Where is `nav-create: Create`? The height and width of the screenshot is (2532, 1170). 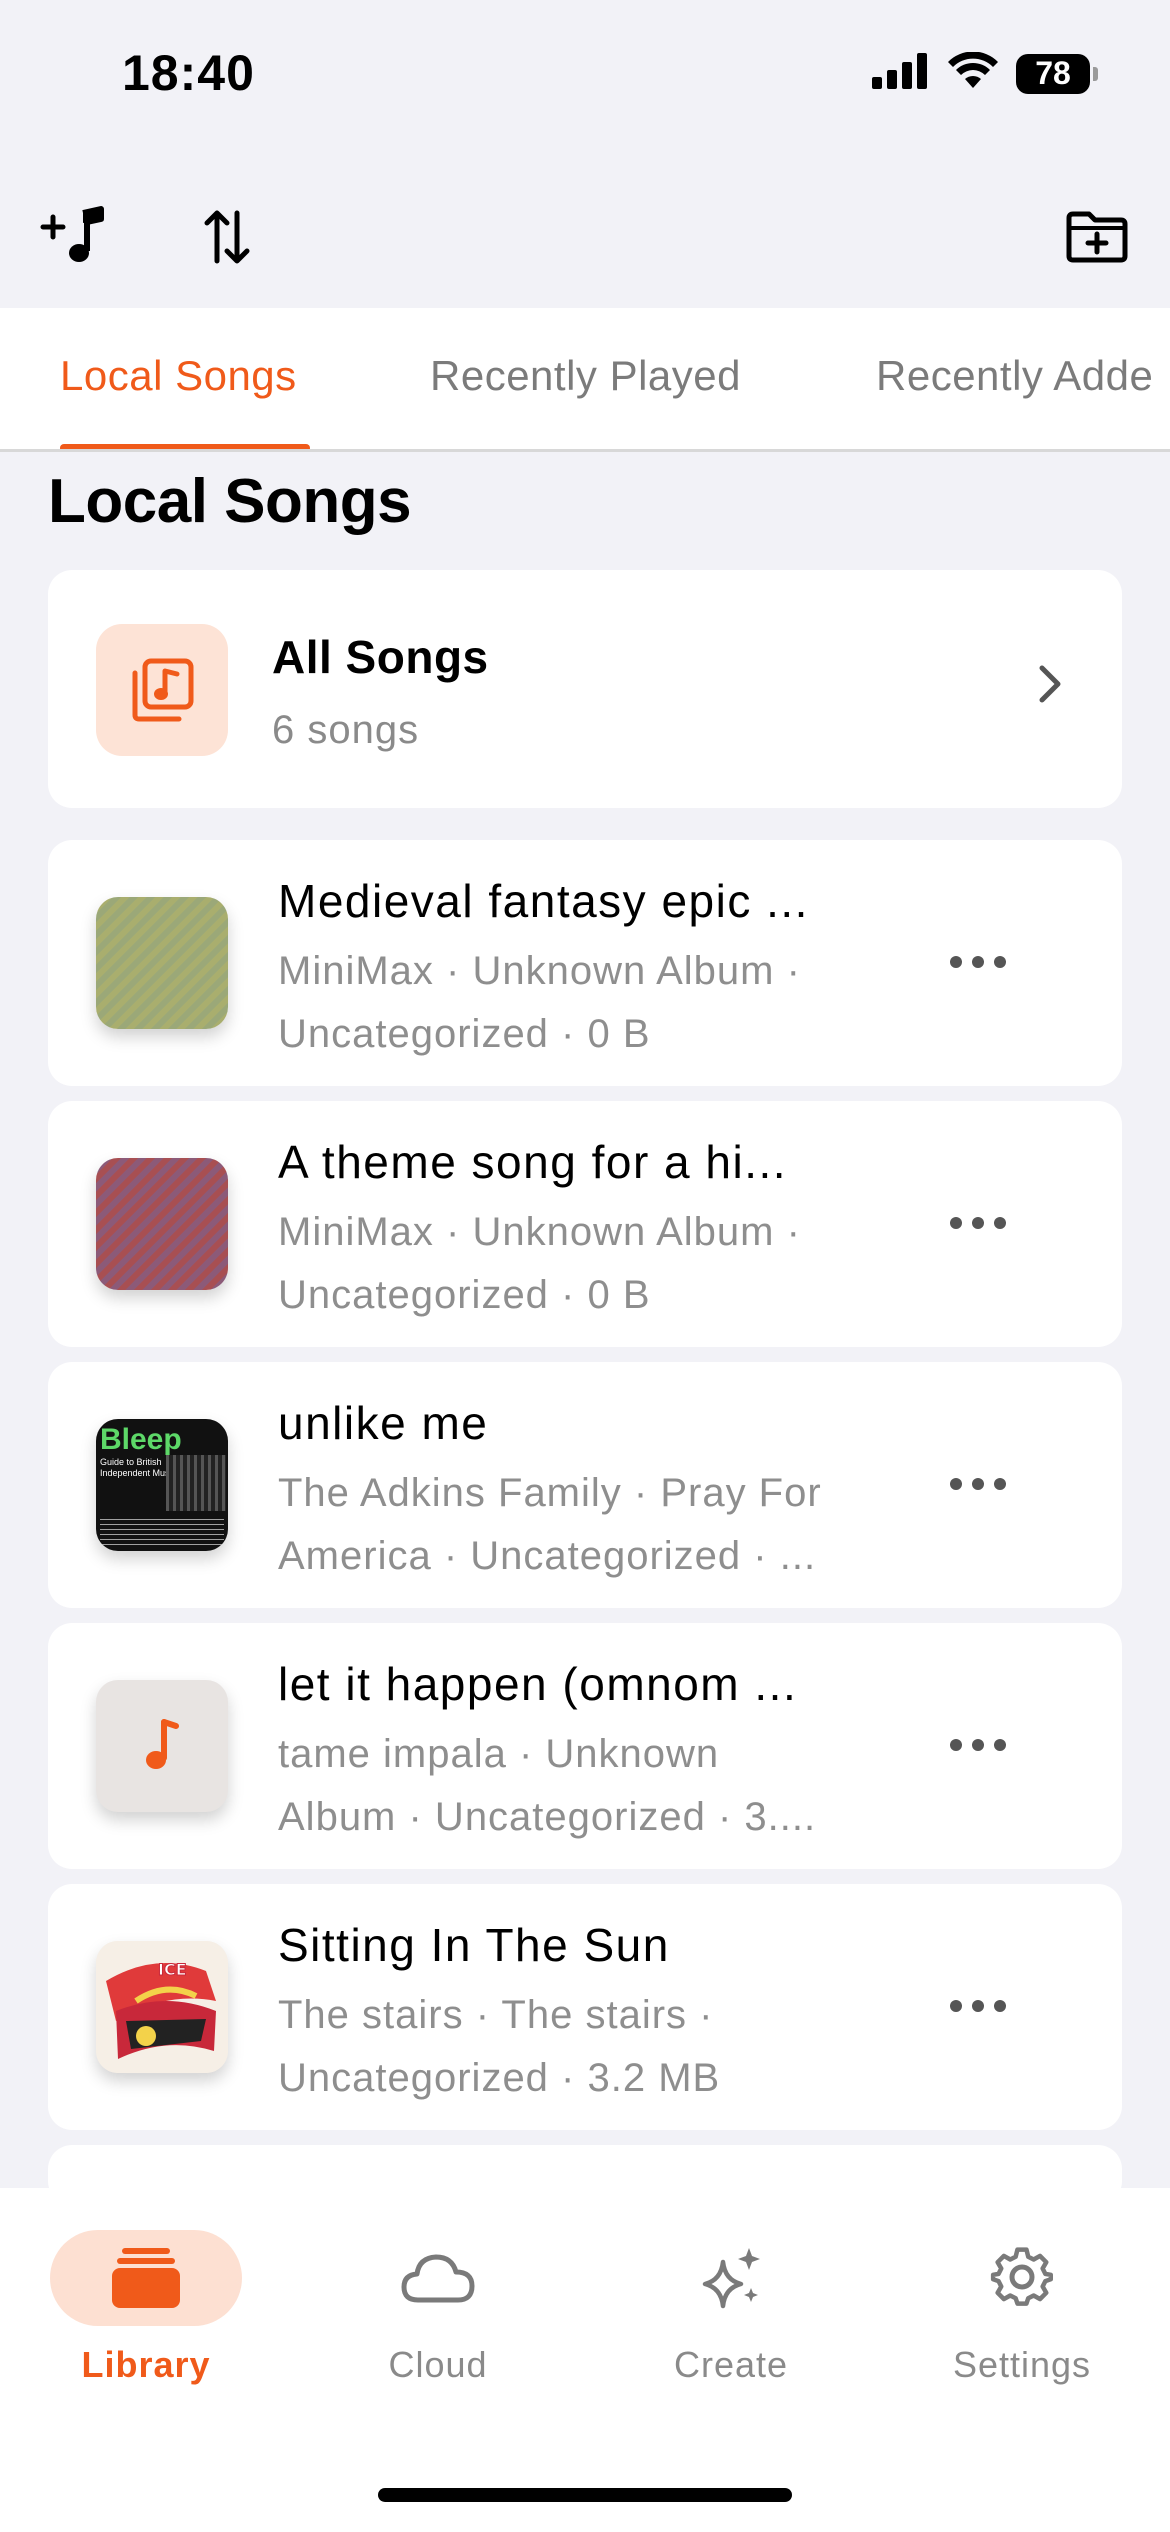 nav-create: Create is located at coordinates (731, 2307).